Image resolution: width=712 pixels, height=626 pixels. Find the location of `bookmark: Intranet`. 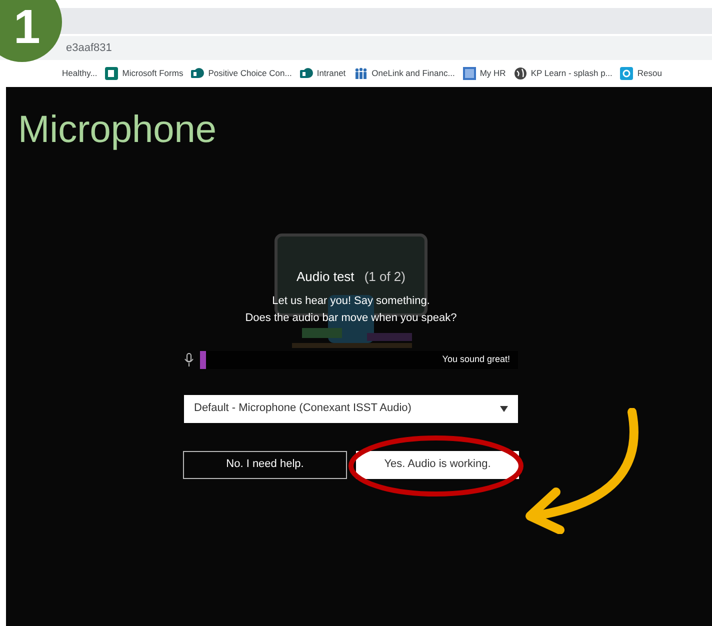

bookmark: Intranet is located at coordinates (323, 73).